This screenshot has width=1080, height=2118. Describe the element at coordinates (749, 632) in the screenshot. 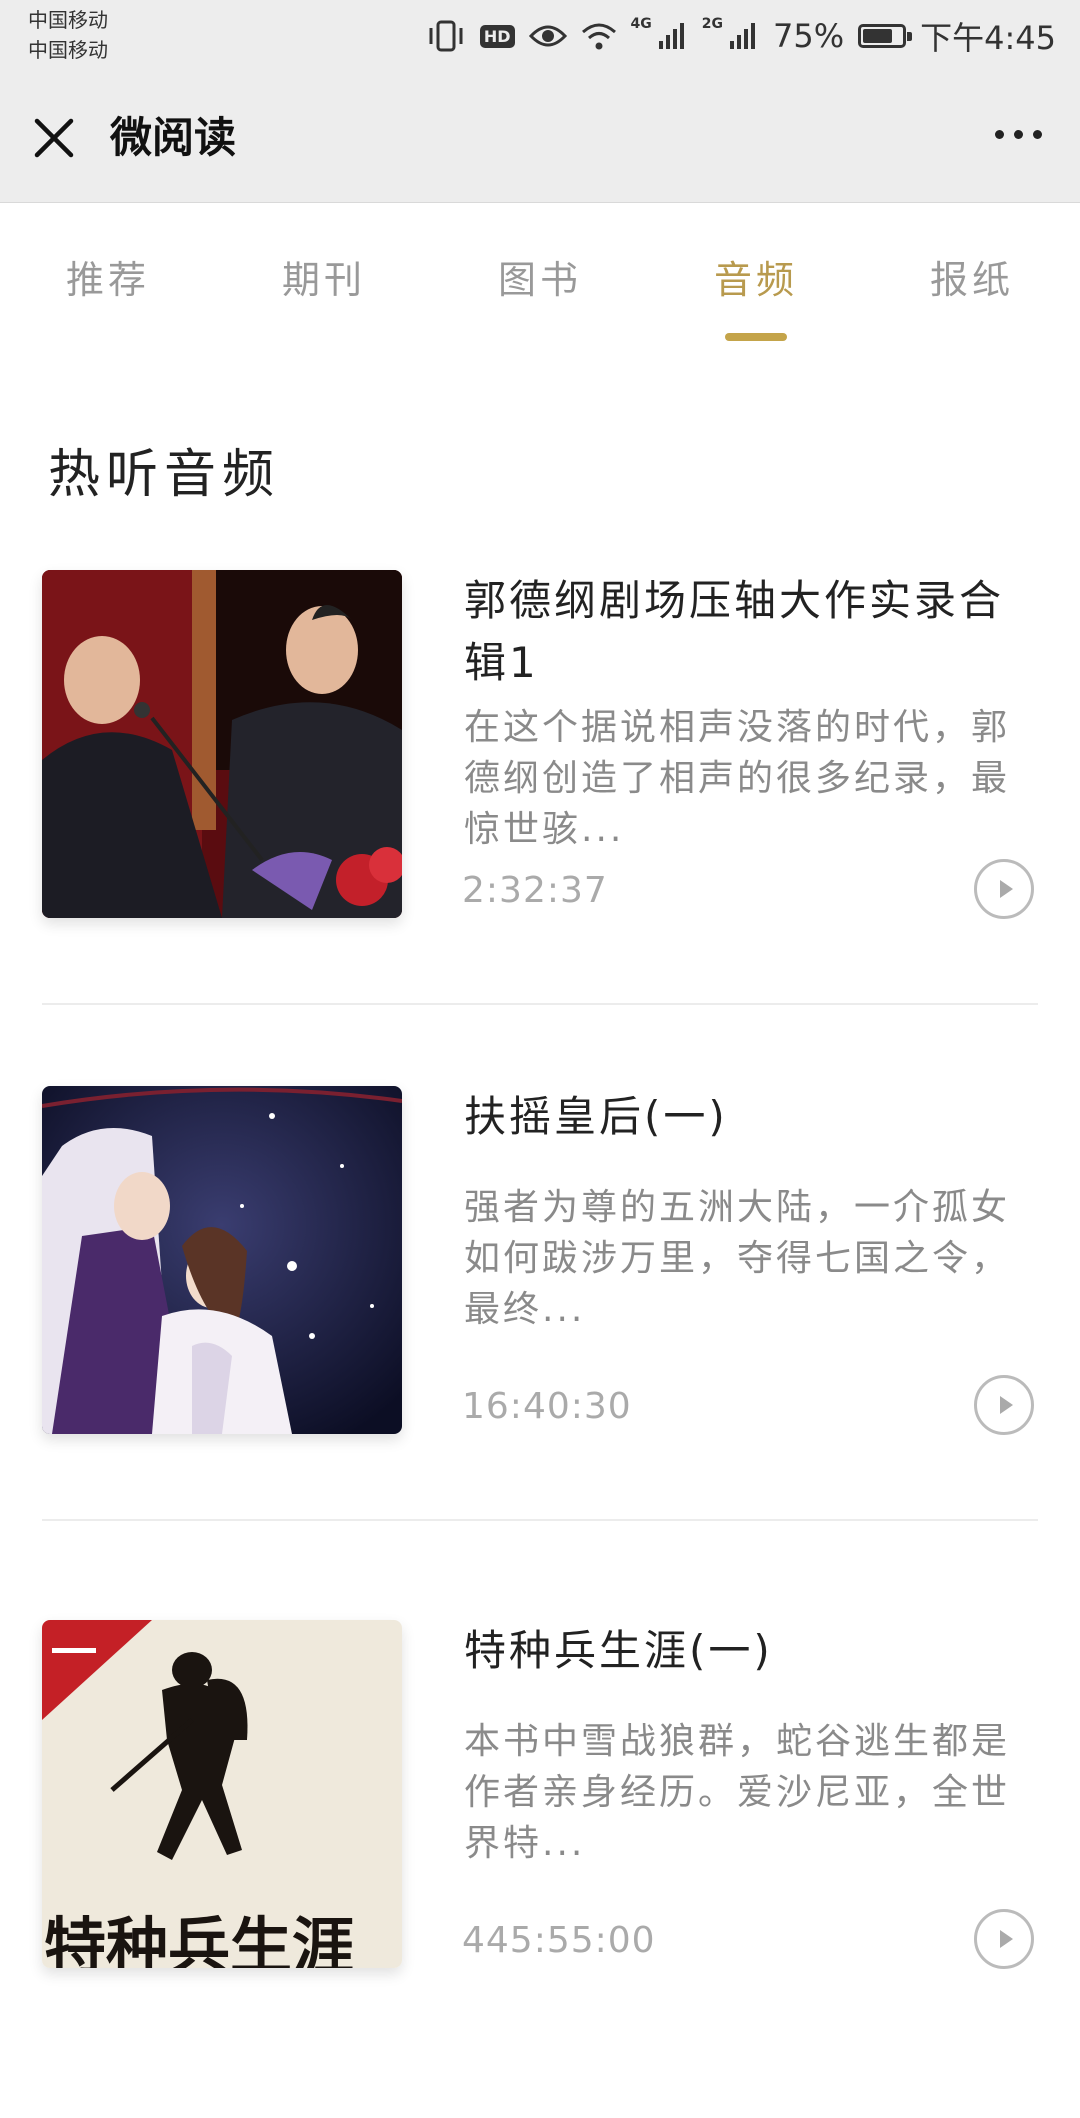

I see `item-title: 郭德纲剧场压轴大作实录合辑1` at that location.